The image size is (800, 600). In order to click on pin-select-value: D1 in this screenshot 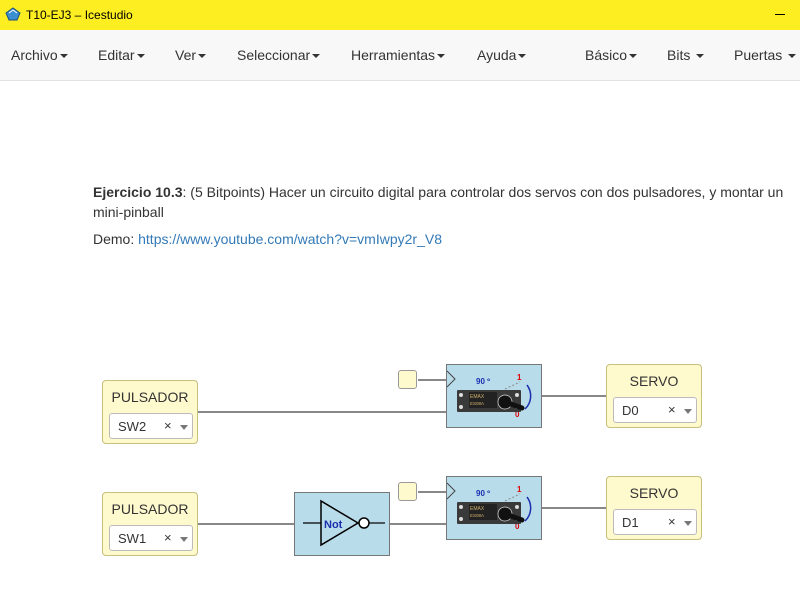, I will do `click(630, 522)`.